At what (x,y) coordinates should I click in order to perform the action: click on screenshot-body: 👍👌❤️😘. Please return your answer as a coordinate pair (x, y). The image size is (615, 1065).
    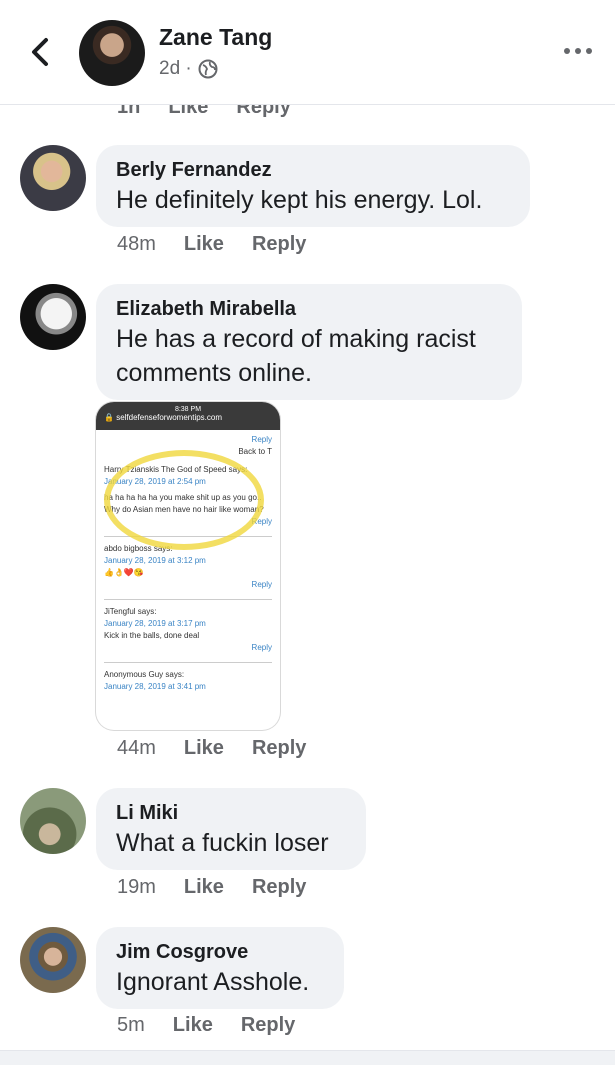
    Looking at the image, I should click on (124, 572).